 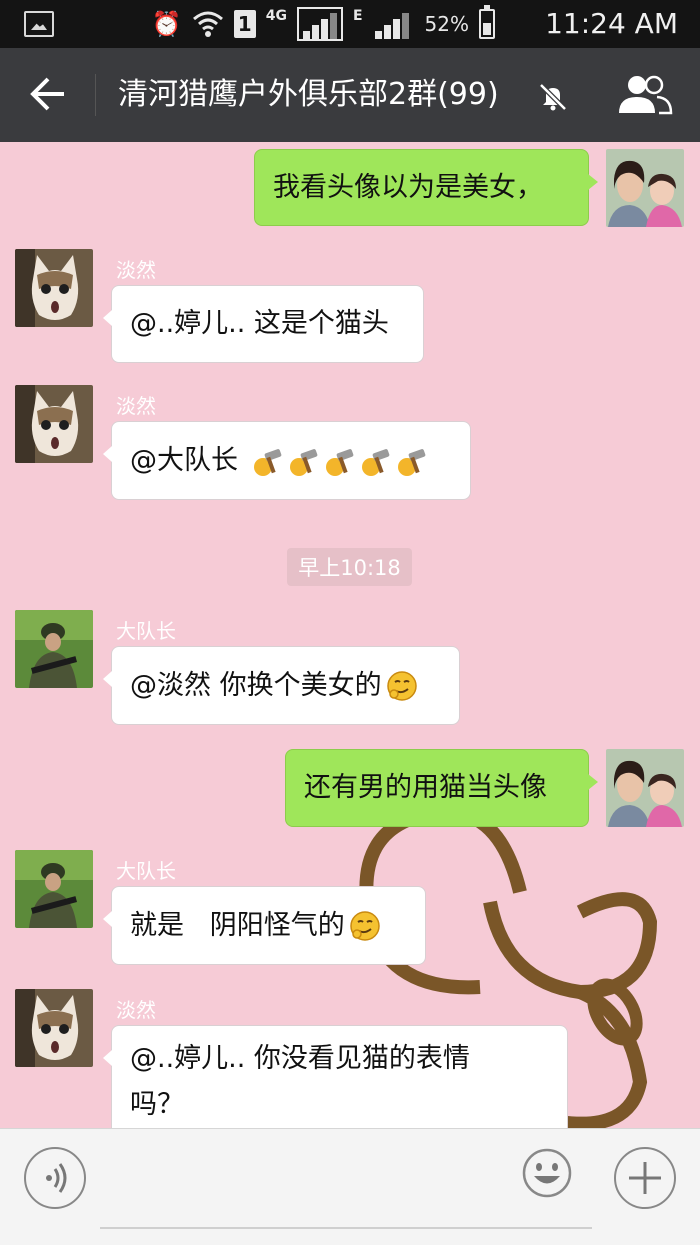 I want to click on message-input, so click(x=346, y=1192).